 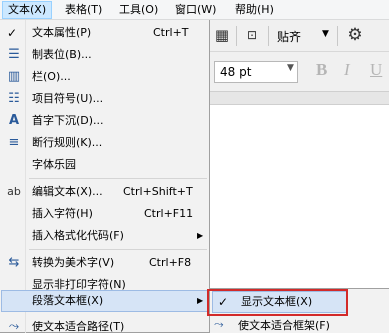 I want to click on underline-button: U, so click(x=376, y=70).